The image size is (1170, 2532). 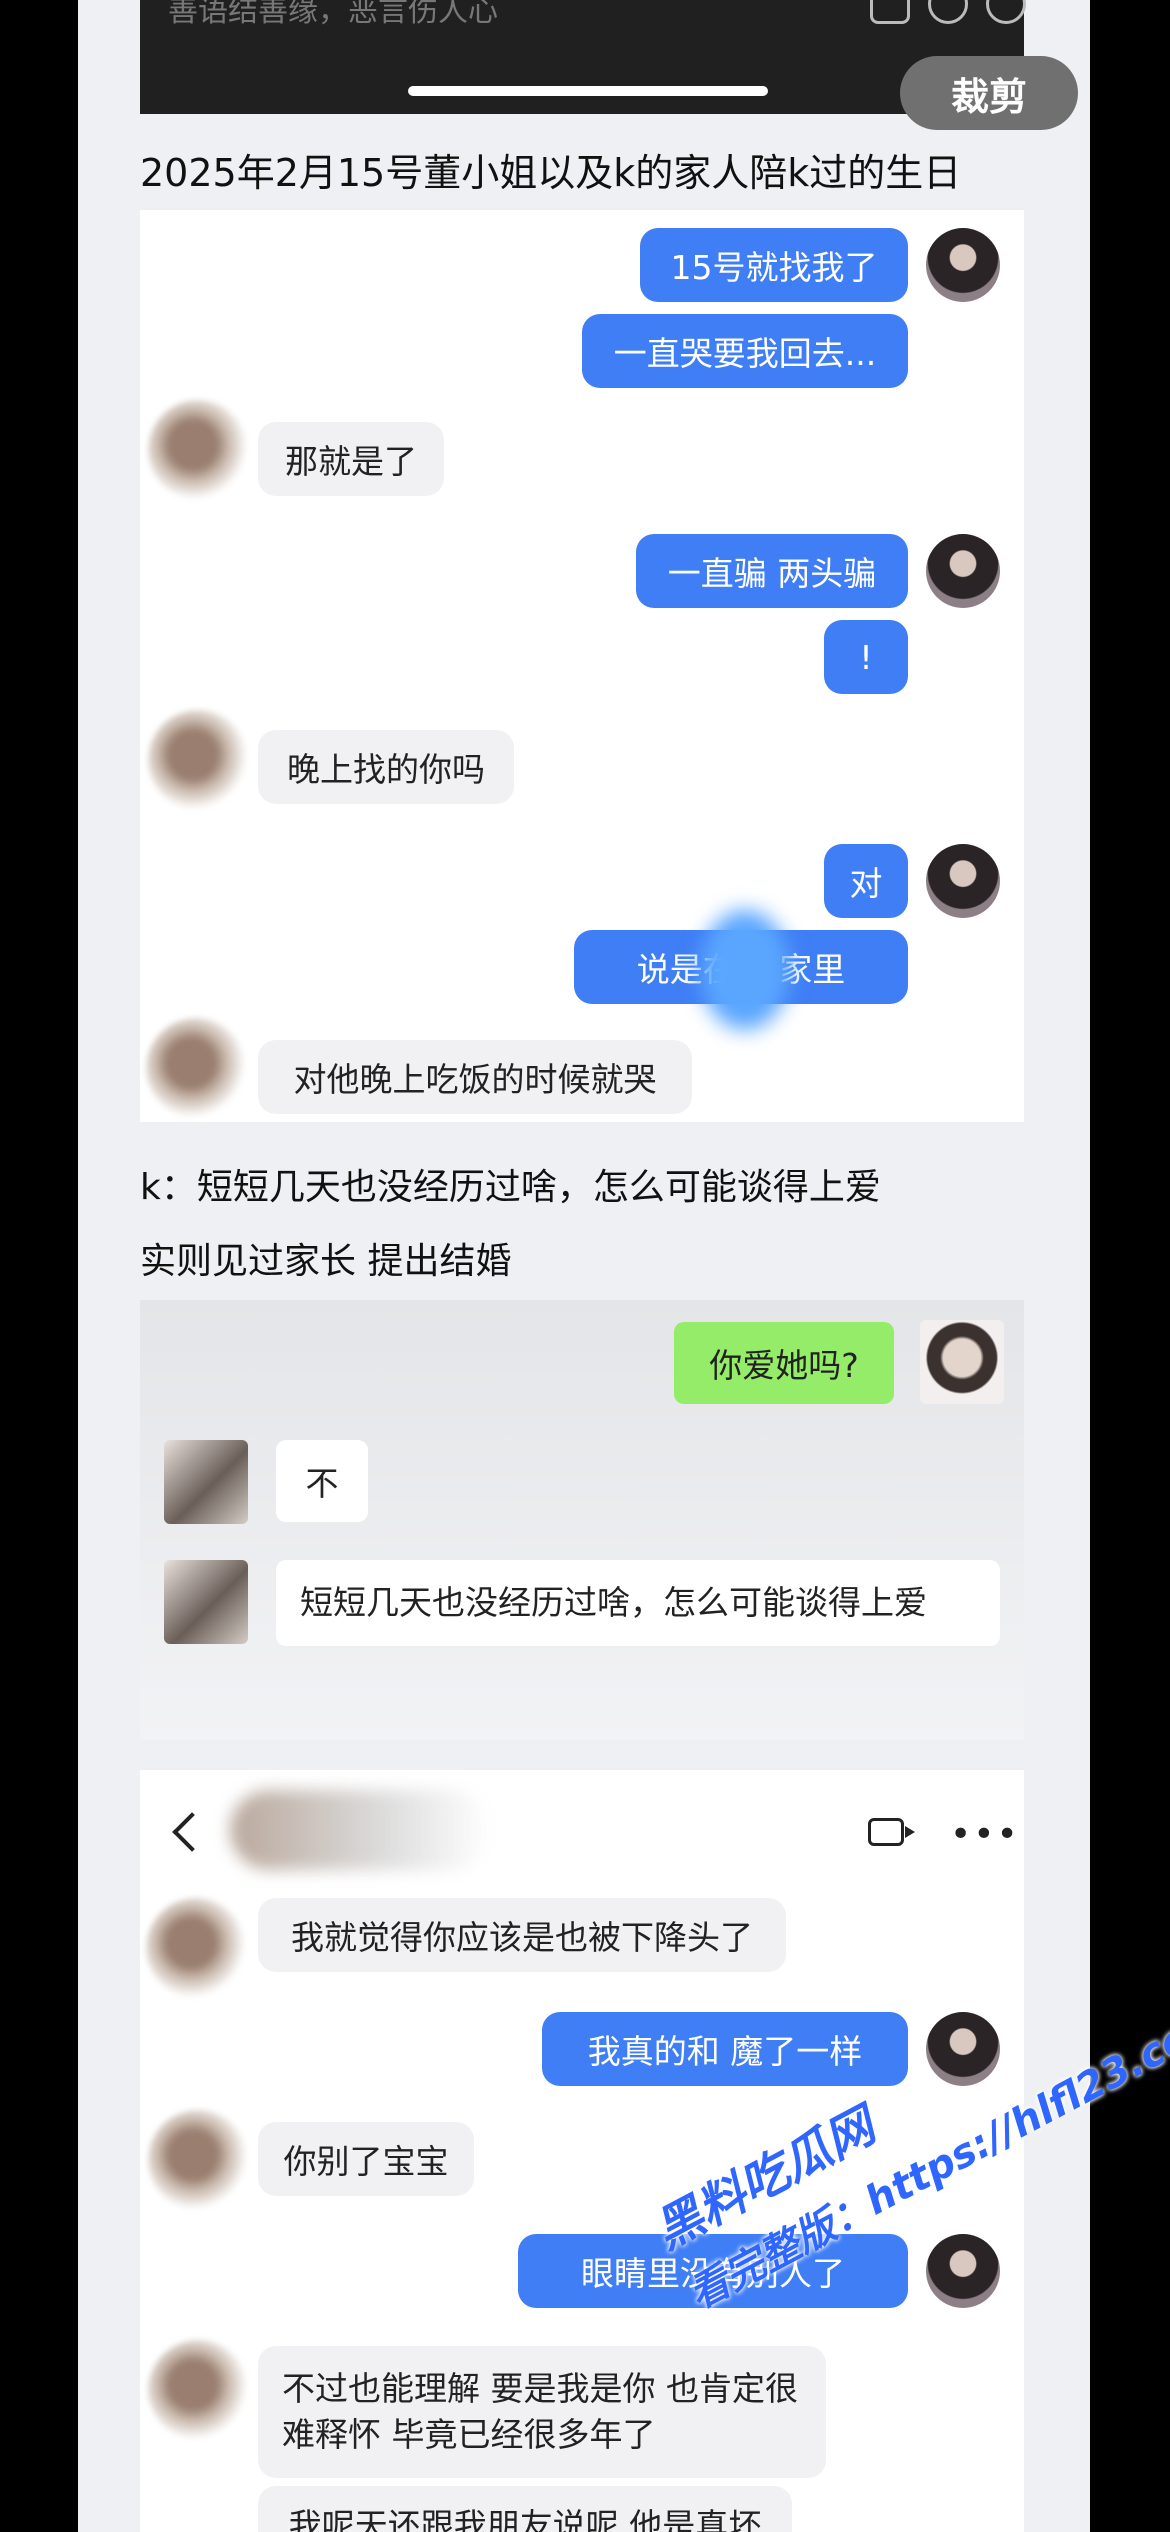 I want to click on video-call-icon, so click(x=891, y=1832).